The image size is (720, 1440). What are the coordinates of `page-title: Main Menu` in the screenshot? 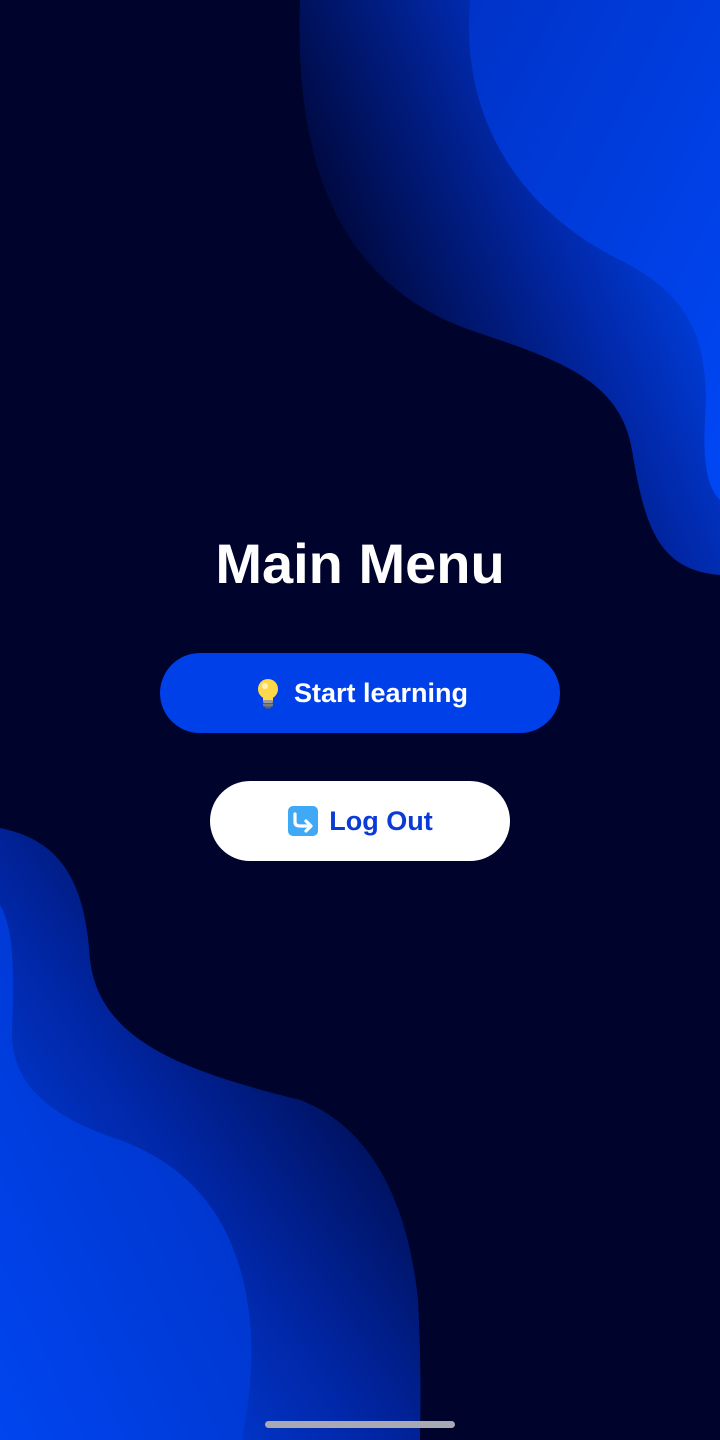 It's located at (360, 563).